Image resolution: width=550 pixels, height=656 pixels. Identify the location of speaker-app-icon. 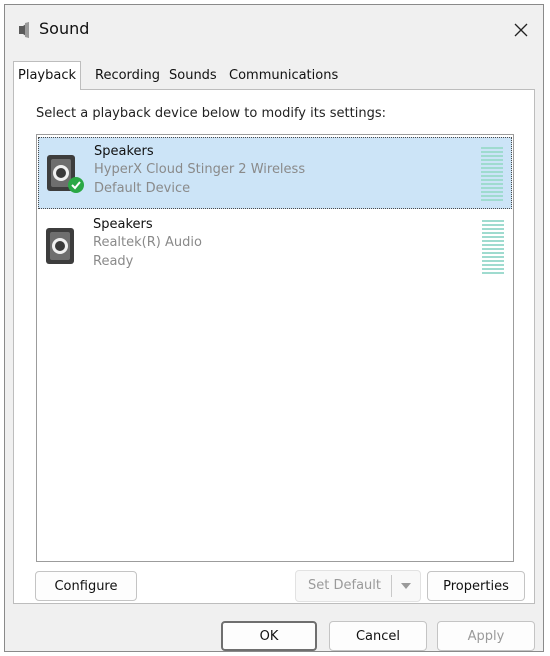
(24, 30).